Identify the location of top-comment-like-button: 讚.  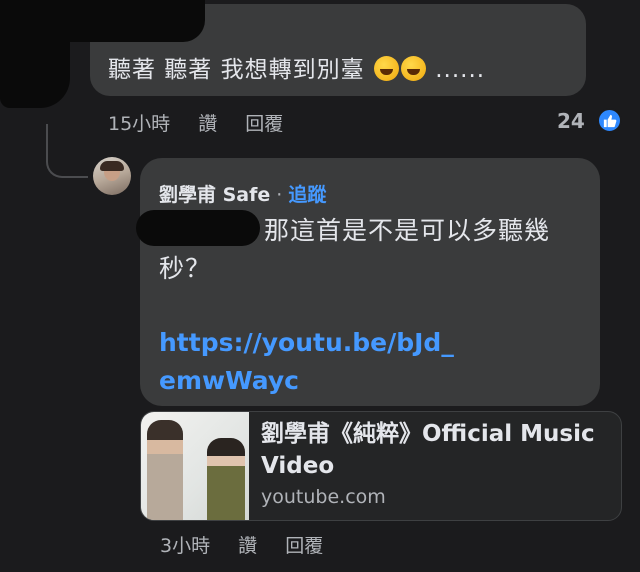
(207, 124).